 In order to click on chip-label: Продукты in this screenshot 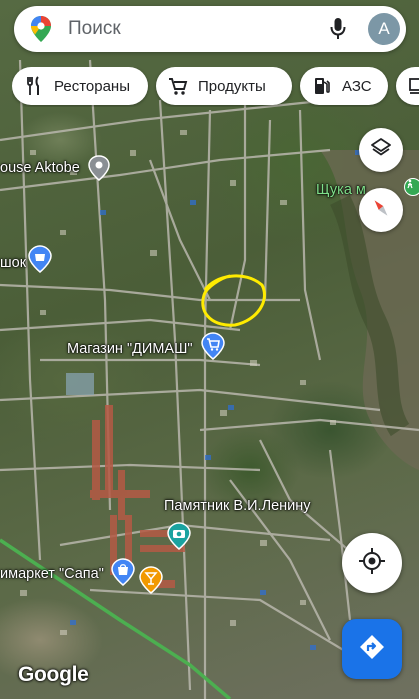, I will do `click(232, 86)`.